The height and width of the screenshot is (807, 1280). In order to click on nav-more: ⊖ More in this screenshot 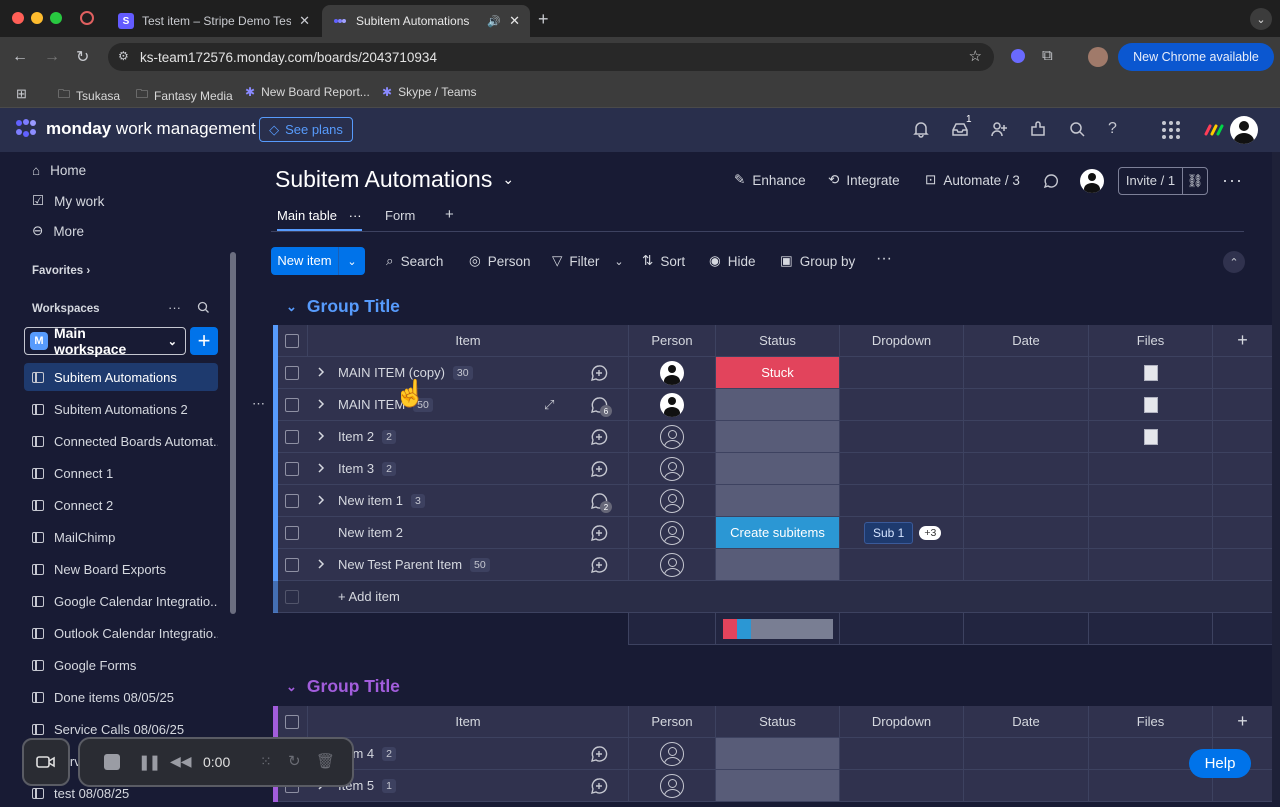, I will do `click(58, 231)`.